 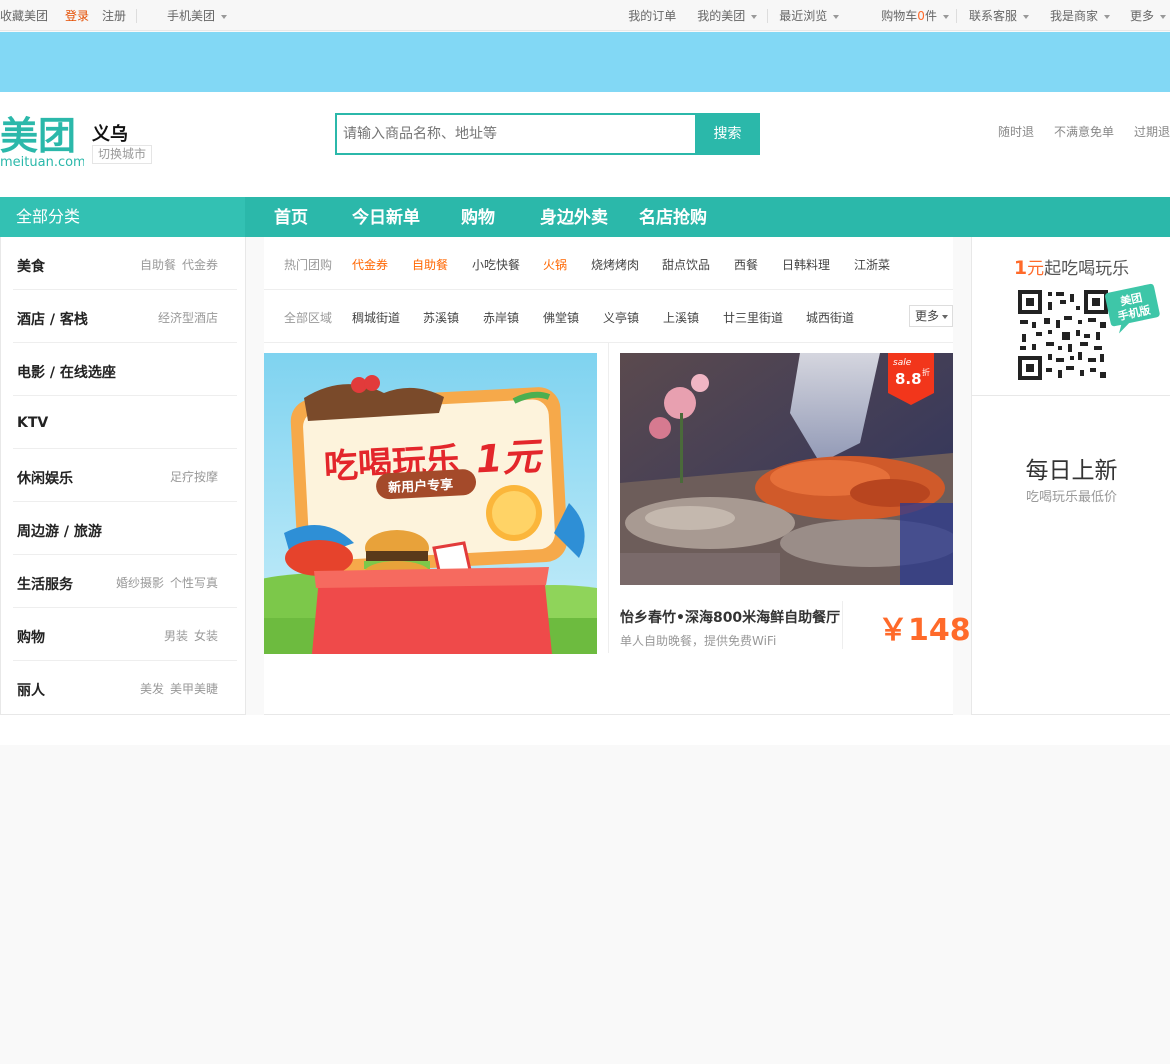 What do you see at coordinates (501, 317) in the screenshot?
I see `area-option: 赤岸镇` at bounding box center [501, 317].